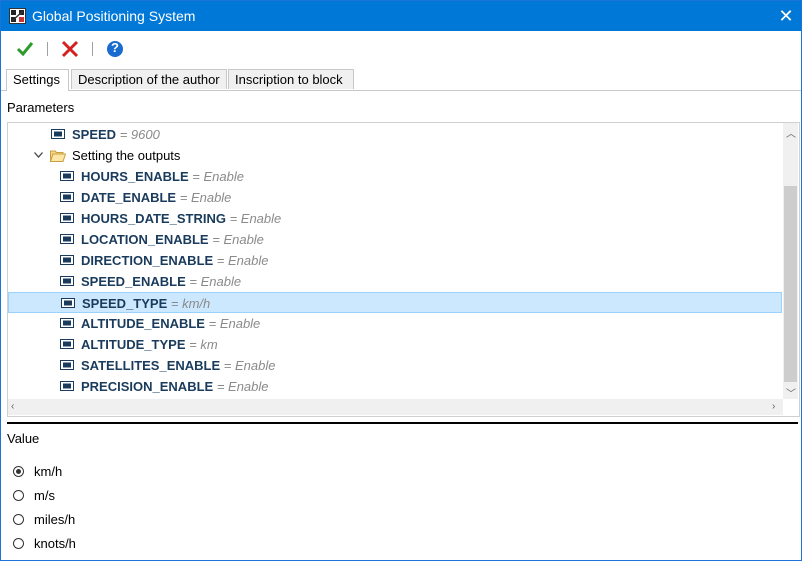  Describe the element at coordinates (41, 107) in the screenshot. I see `parameters-label: Parameters` at that location.